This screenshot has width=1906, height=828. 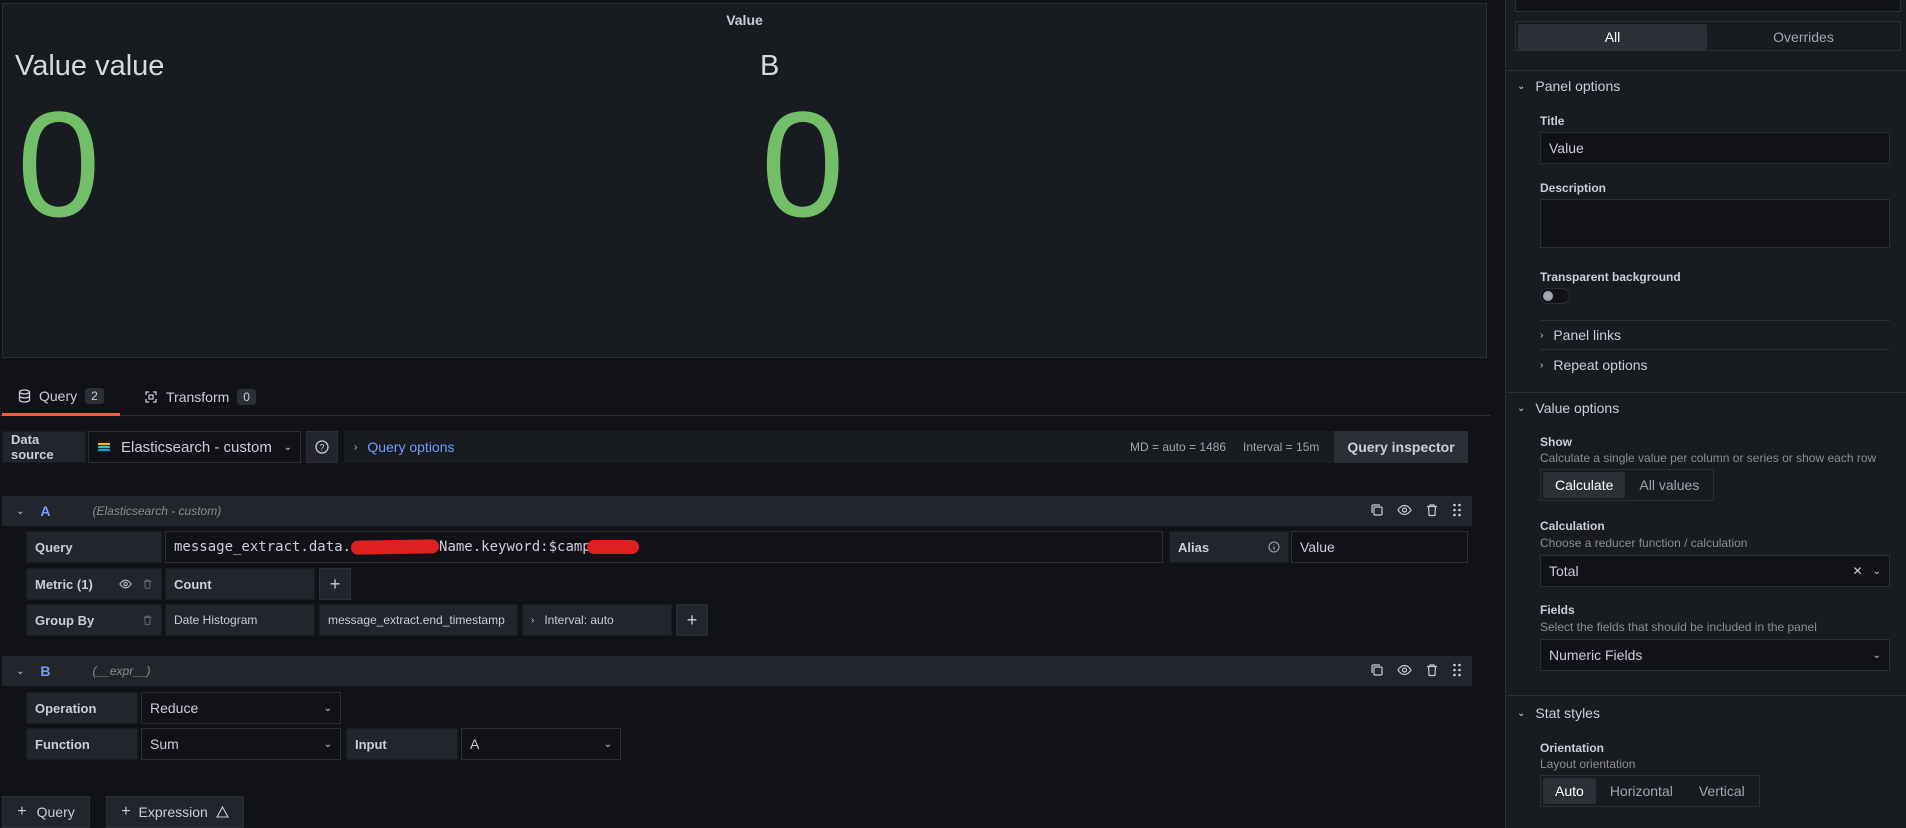 I want to click on query-row-a-header: ⌄ A (Elasticsearch - custom), so click(x=737, y=511).